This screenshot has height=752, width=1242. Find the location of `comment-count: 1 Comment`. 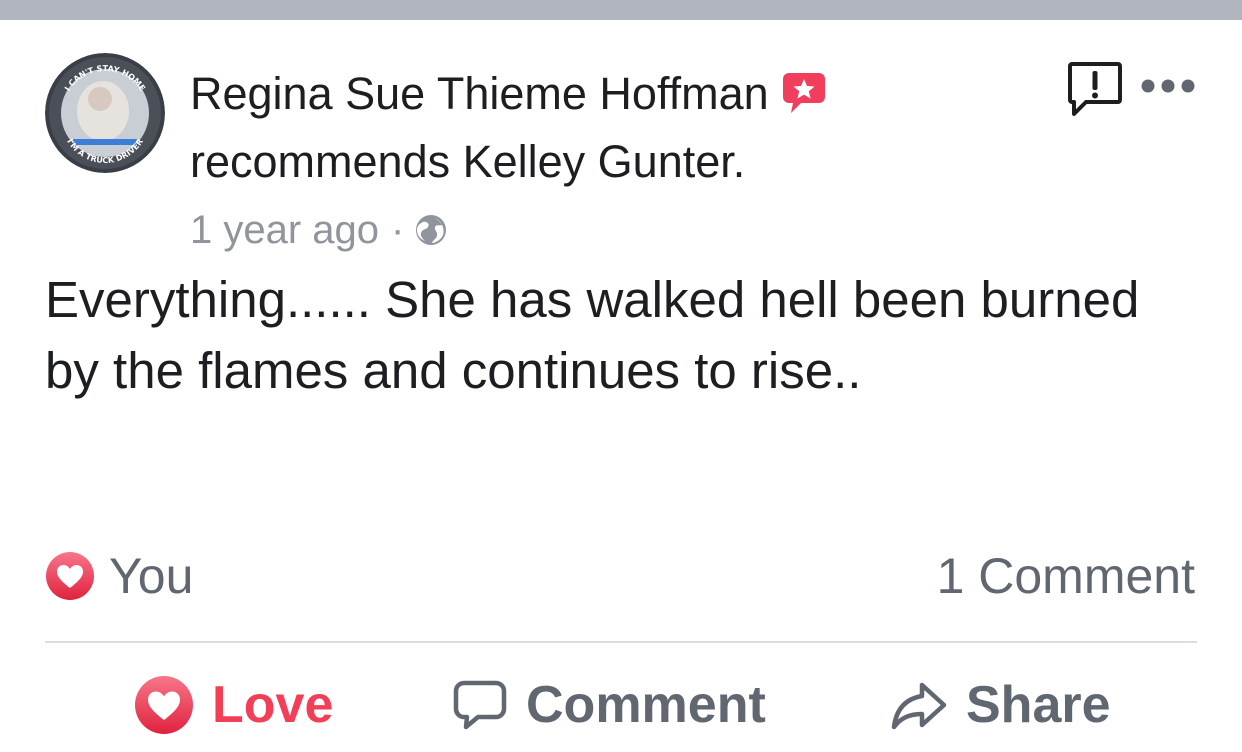

comment-count: 1 Comment is located at coordinates (1066, 576).